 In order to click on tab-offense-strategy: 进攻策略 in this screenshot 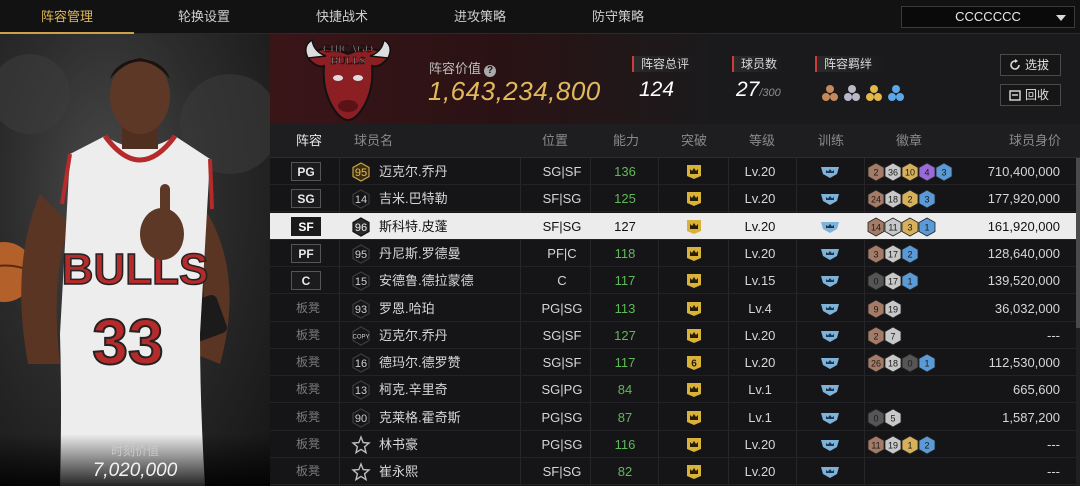, I will do `click(480, 17)`.